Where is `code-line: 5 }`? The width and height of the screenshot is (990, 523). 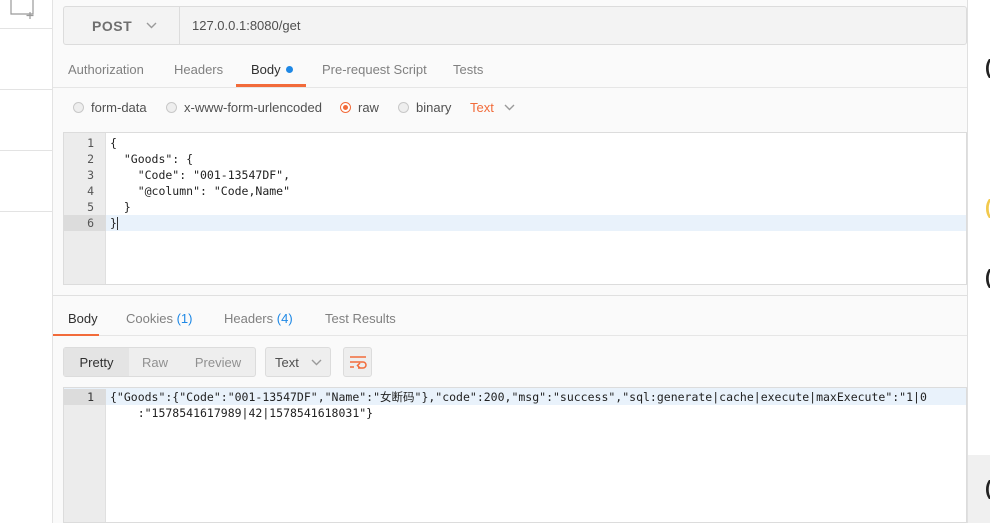
code-line: 5 } is located at coordinates (515, 207).